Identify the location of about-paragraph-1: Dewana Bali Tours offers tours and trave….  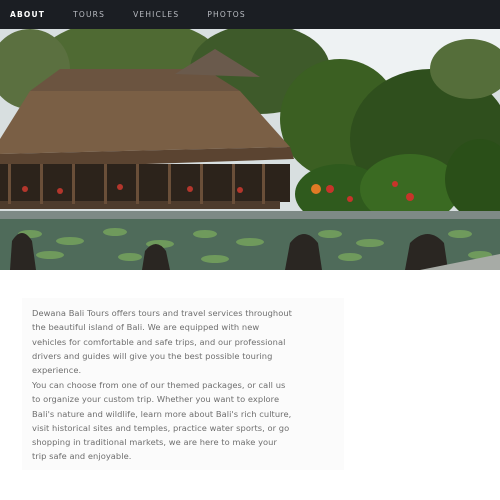
(162, 342).